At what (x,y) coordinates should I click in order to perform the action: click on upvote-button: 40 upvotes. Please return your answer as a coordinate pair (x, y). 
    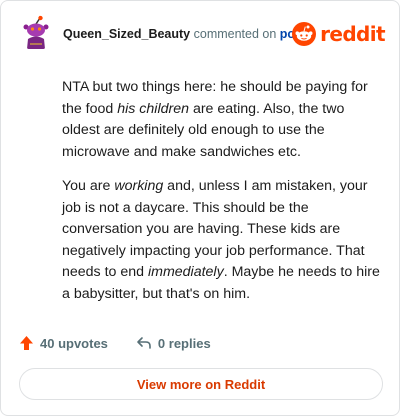
    Looking at the image, I should click on (63, 343).